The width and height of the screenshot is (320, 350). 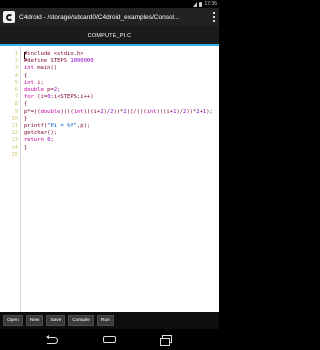 I want to click on code-line: return 0;, so click(x=39, y=140).